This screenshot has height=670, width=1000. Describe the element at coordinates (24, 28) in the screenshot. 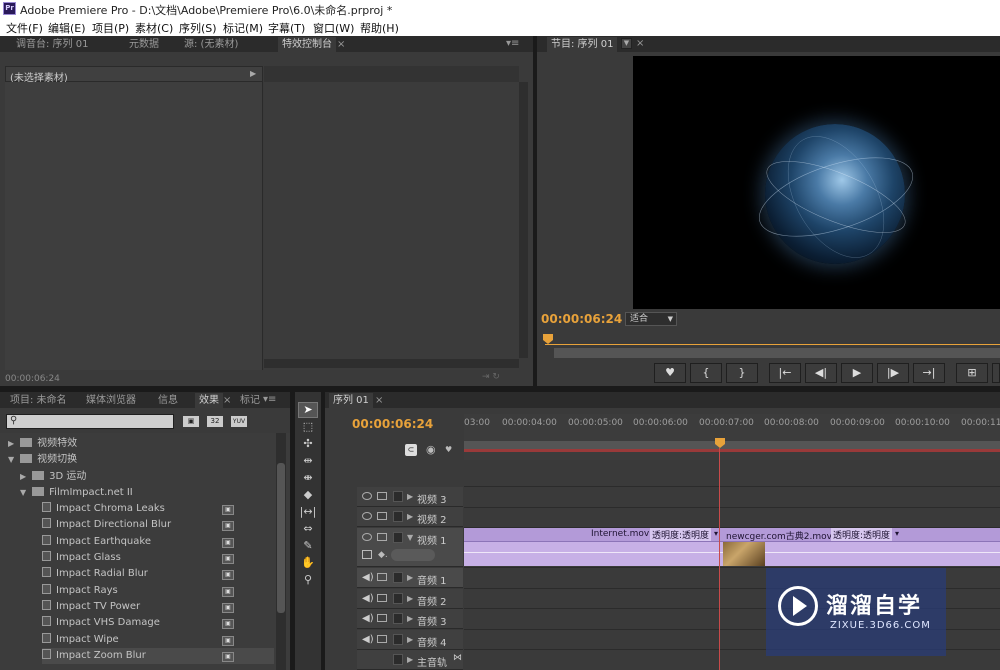

I see `menu-file: 文件(F)` at that location.